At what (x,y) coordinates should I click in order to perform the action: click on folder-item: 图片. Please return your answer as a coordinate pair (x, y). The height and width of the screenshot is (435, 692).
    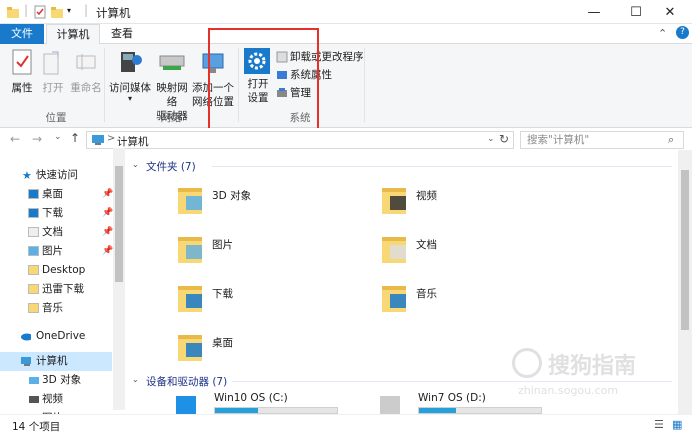
    Looking at the image, I should click on (251, 253).